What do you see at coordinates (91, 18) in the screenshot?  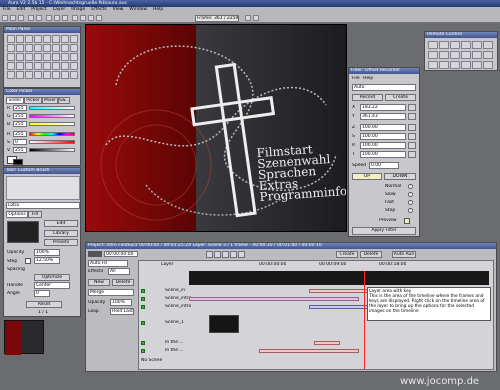 I see `stop-icon` at bounding box center [91, 18].